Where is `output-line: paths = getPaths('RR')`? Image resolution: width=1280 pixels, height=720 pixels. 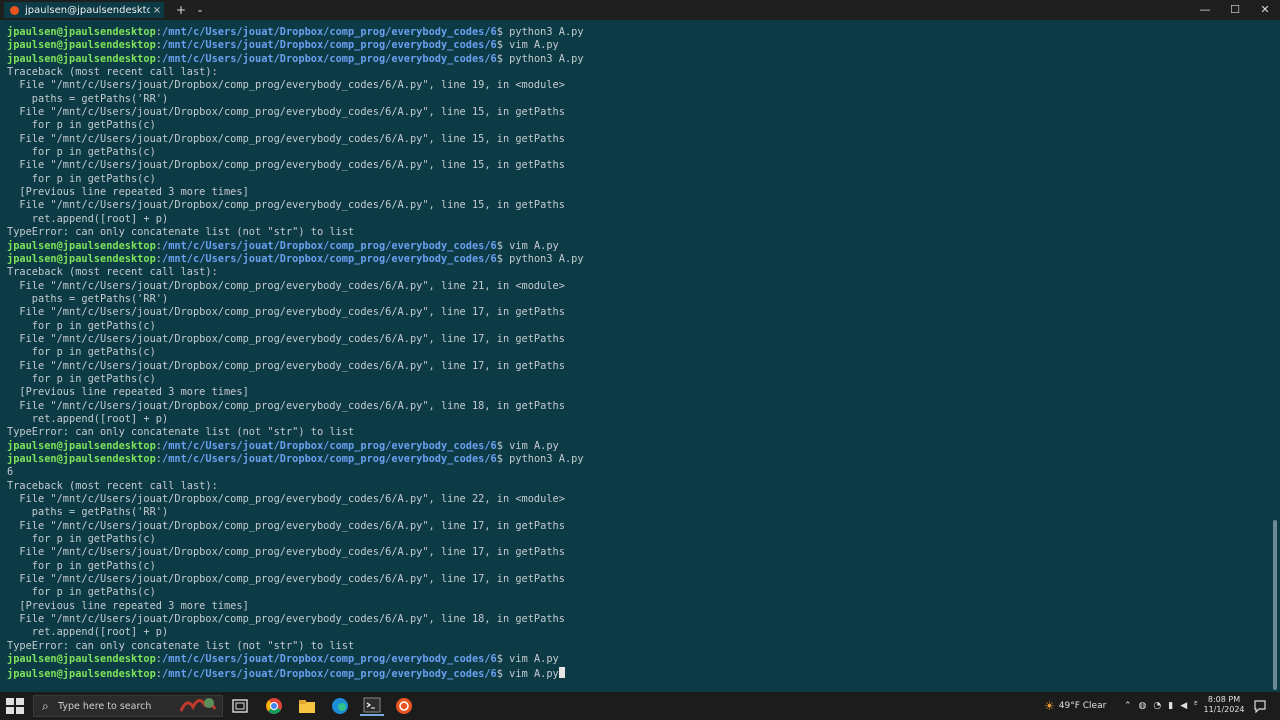 output-line: paths = getPaths('RR') is located at coordinates (88, 298).